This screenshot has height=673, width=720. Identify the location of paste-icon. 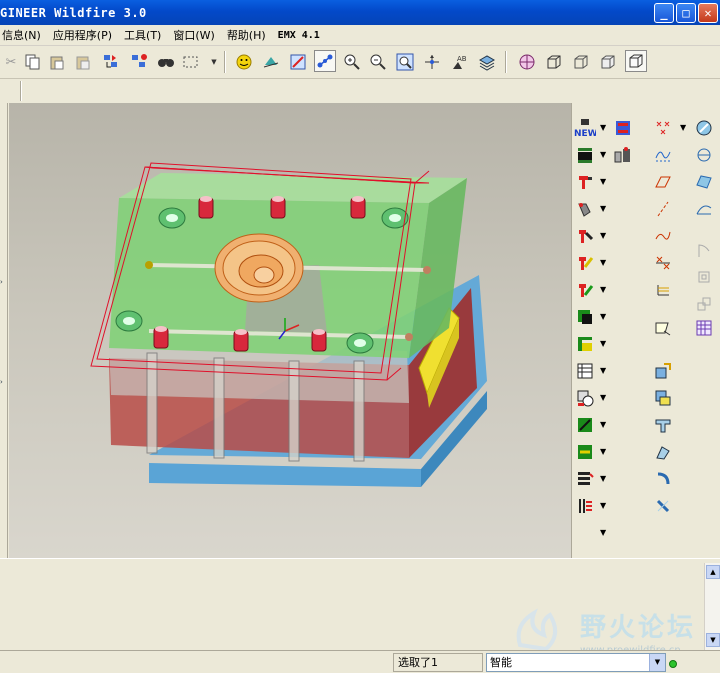
(57, 62).